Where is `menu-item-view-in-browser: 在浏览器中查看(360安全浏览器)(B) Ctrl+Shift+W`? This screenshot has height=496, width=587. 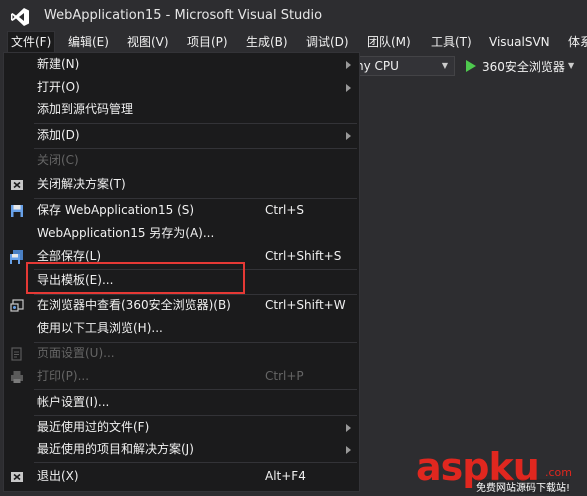 menu-item-view-in-browser: 在浏览器中查看(360安全浏览器)(B) Ctrl+Shift+W is located at coordinates (181, 305).